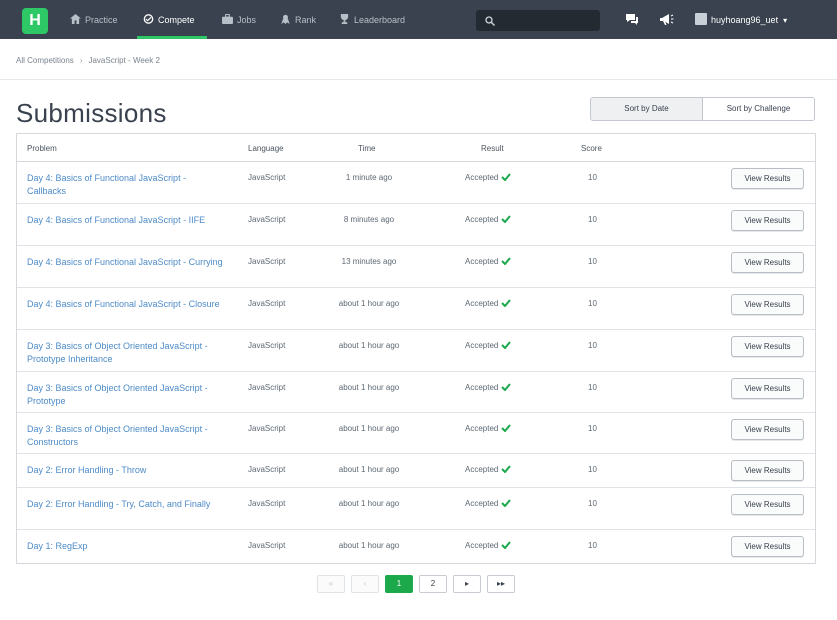 The height and width of the screenshot is (620, 837). Describe the element at coordinates (367, 148) in the screenshot. I see `header-time: Time` at that location.